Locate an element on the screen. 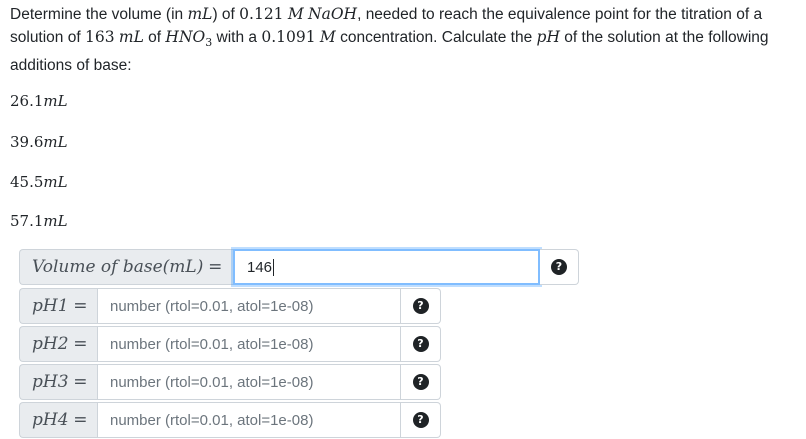 Image resolution: width=806 pixels, height=439 pixels. addition-value: 57.1 is located at coordinates (27, 221).